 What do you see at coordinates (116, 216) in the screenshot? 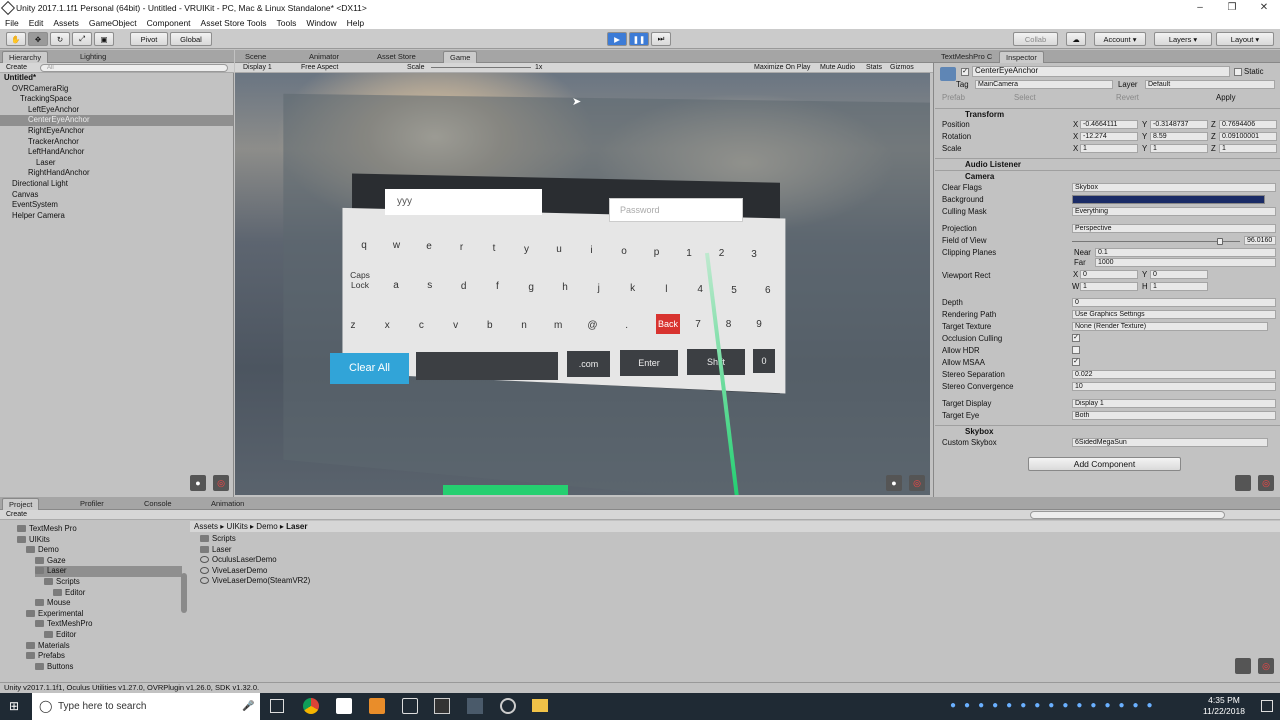
I see `hierarchy-item: Helper Camera` at bounding box center [116, 216].